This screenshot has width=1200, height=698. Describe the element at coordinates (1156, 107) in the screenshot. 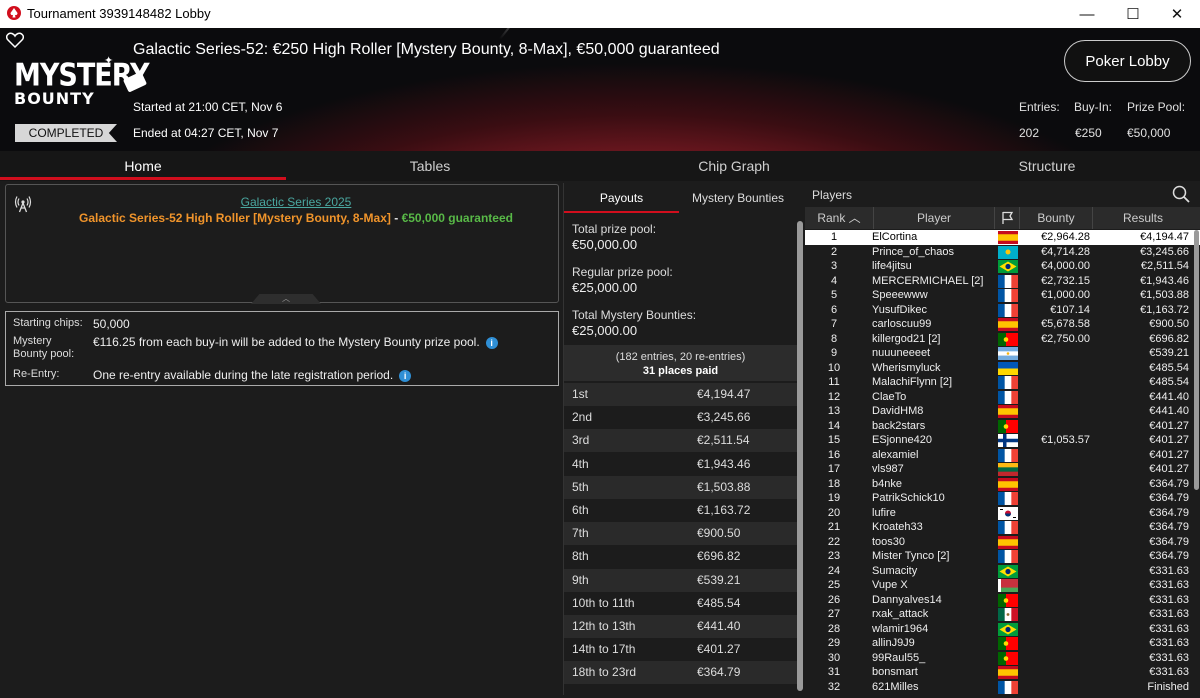

I see `prize-pool-label: Prize Pool:` at that location.